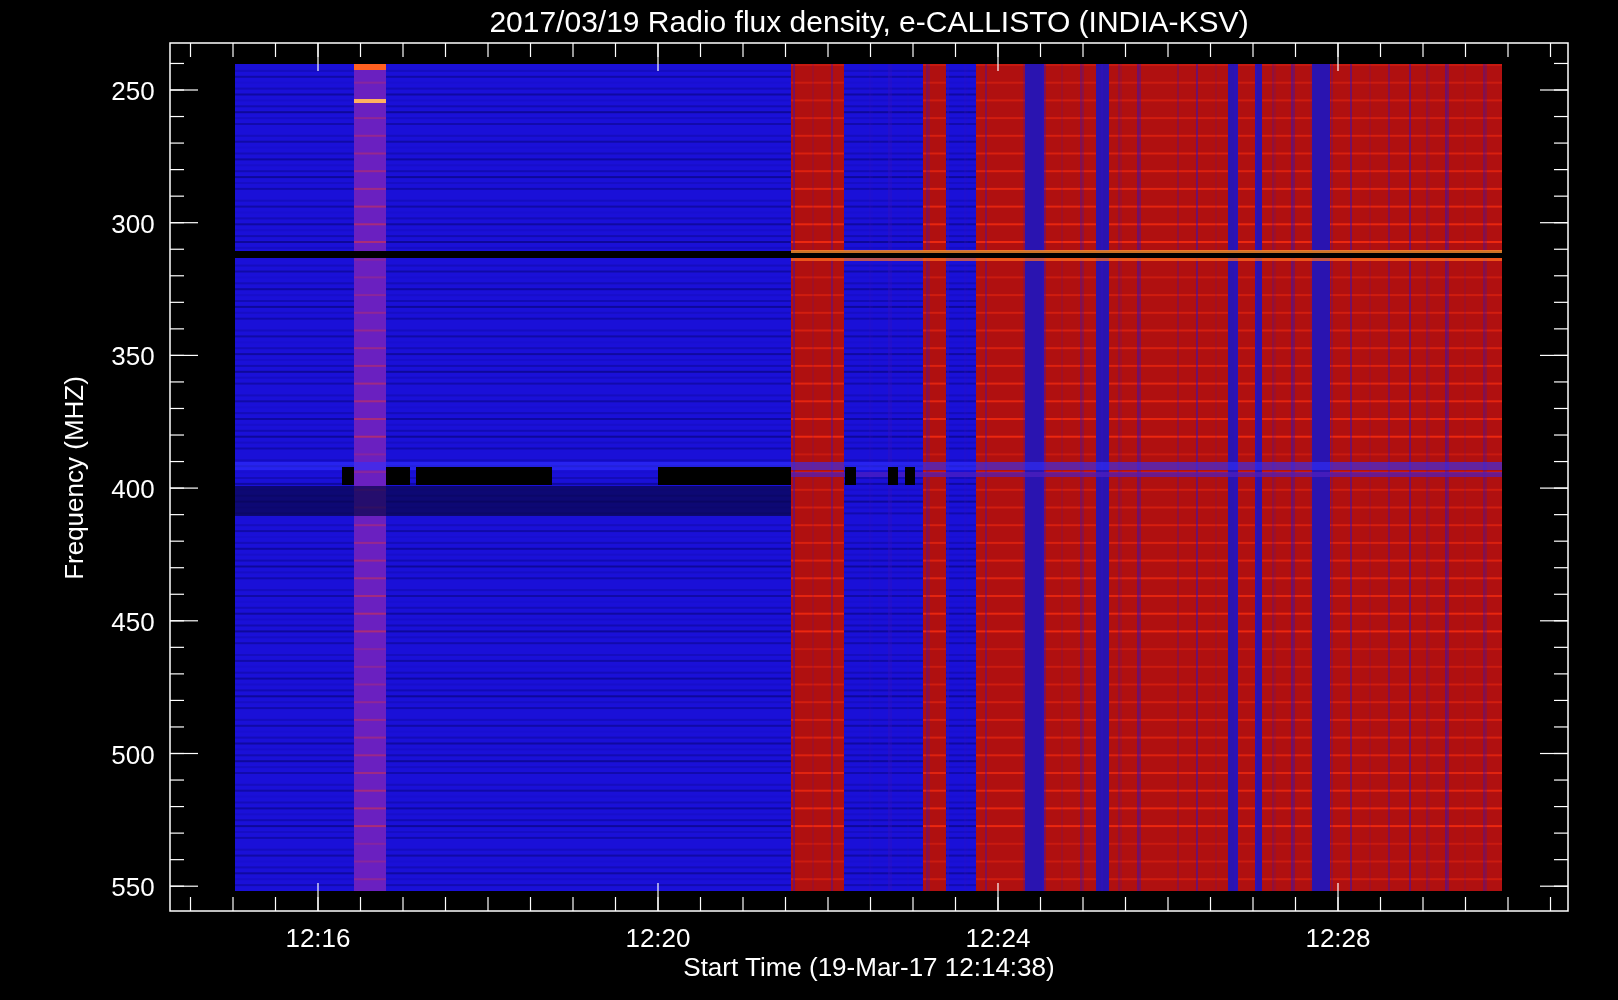 This screenshot has width=1618, height=1000. What do you see at coordinates (133, 489) in the screenshot?
I see `y-tick-label: 400` at bounding box center [133, 489].